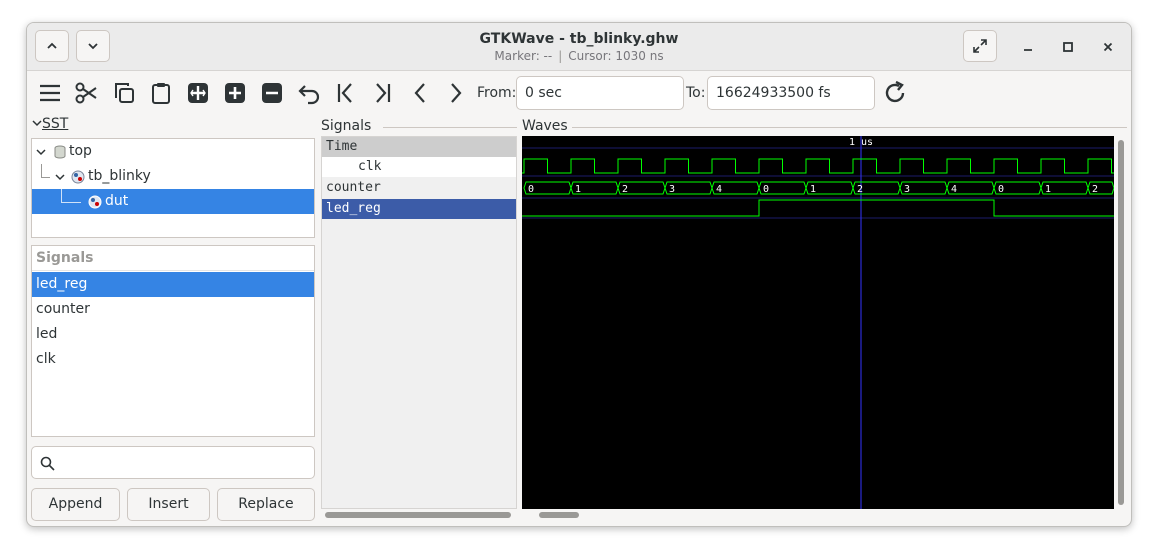 This screenshot has width=1156, height=555. What do you see at coordinates (173, 284) in the screenshot?
I see `signal-item: led_reg` at bounding box center [173, 284].